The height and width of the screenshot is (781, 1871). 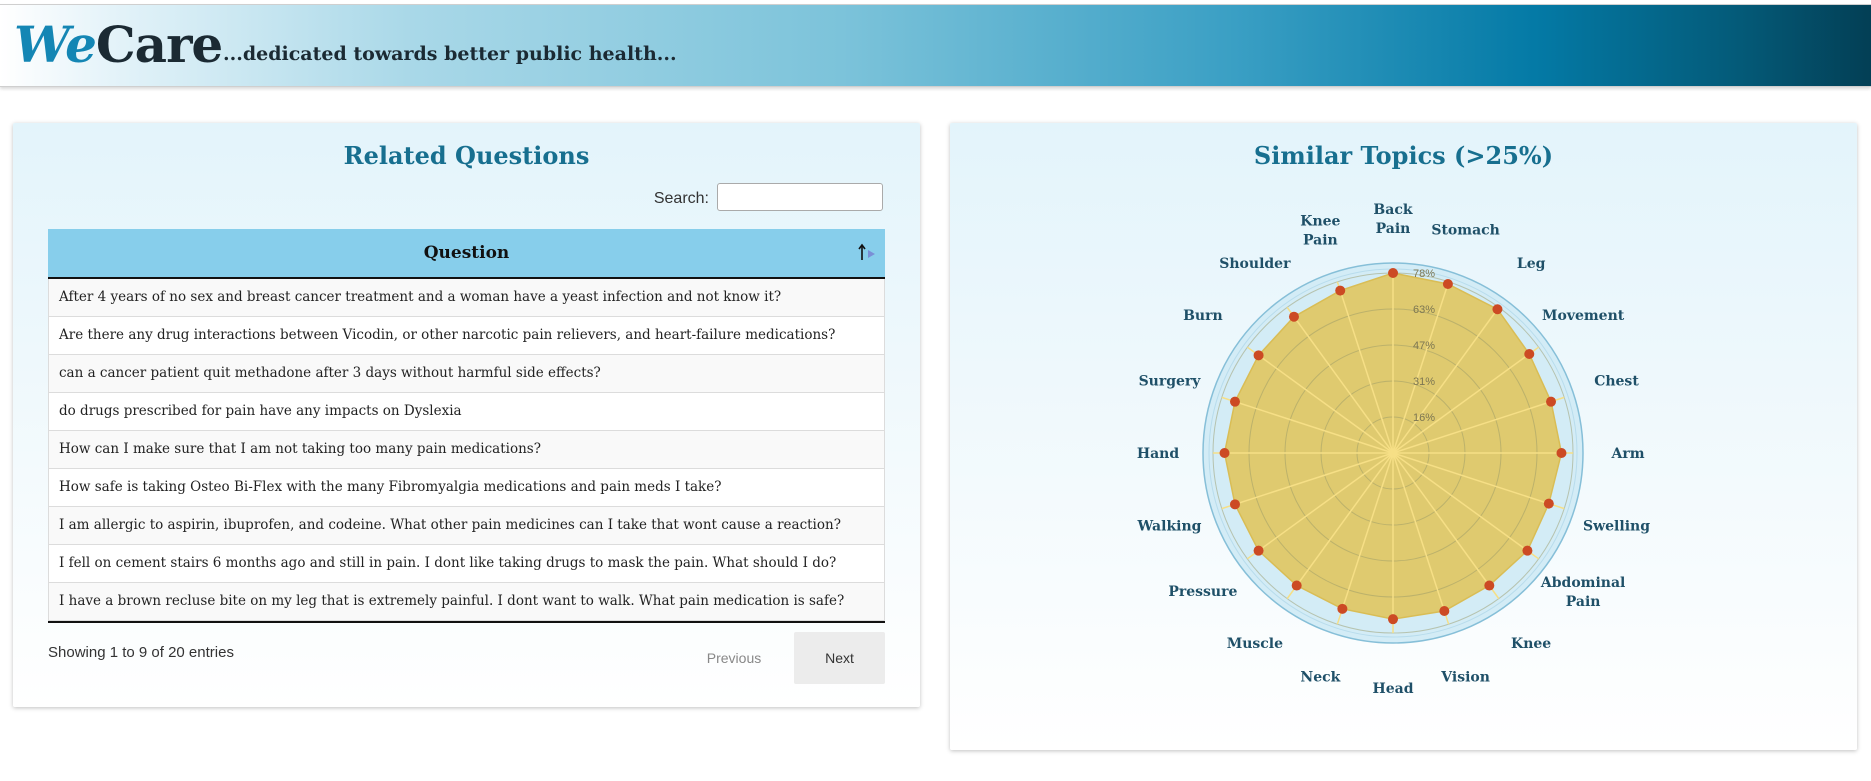 What do you see at coordinates (1616, 527) in the screenshot?
I see `radar-category-label: Swelling` at bounding box center [1616, 527].